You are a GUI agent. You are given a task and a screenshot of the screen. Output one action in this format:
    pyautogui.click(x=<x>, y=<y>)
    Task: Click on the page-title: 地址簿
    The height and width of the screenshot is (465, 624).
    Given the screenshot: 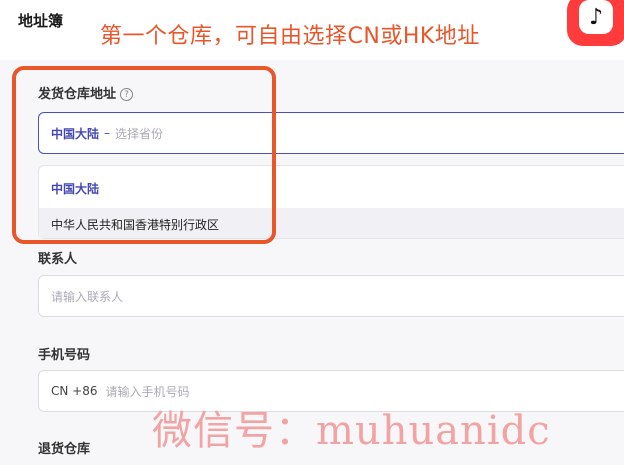 What is the action you would take?
    pyautogui.click(x=41, y=21)
    